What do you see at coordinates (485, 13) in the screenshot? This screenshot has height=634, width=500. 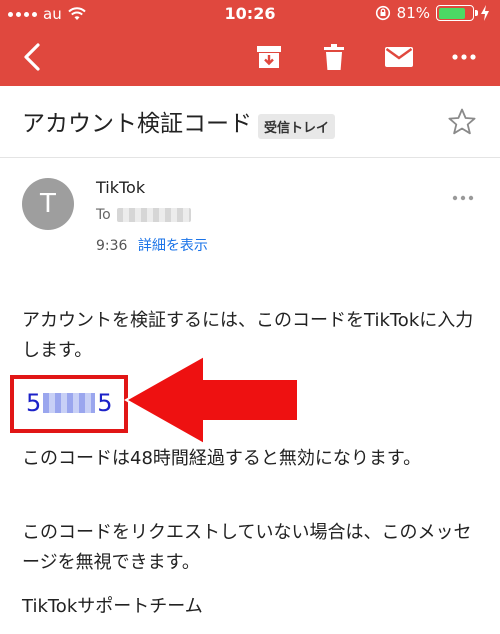 I see `charging-icon` at bounding box center [485, 13].